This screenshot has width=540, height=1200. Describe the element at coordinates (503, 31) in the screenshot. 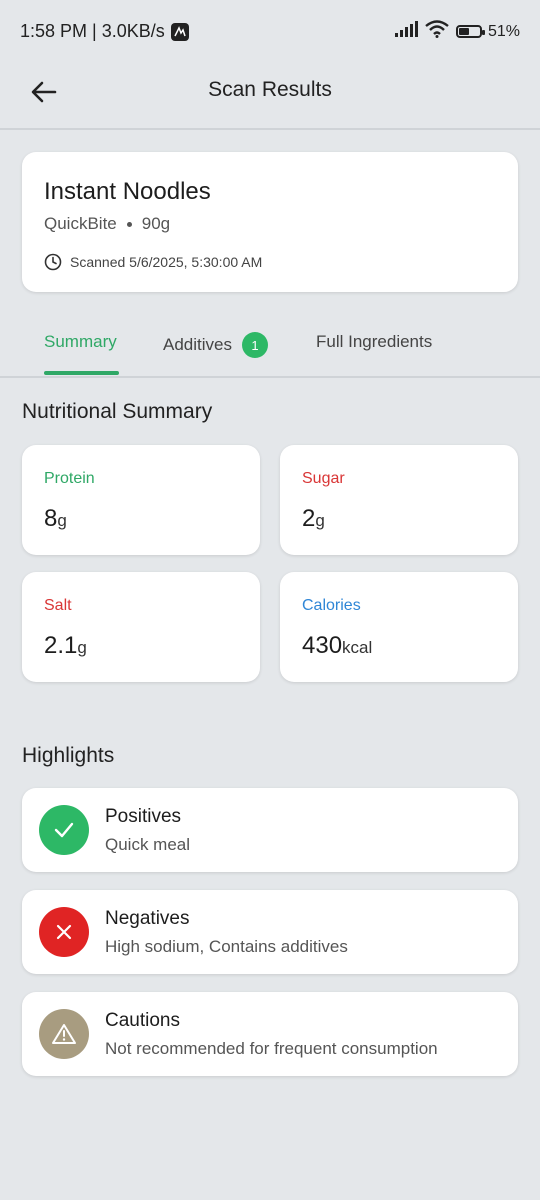

I see `battery-percent: 51%` at that location.